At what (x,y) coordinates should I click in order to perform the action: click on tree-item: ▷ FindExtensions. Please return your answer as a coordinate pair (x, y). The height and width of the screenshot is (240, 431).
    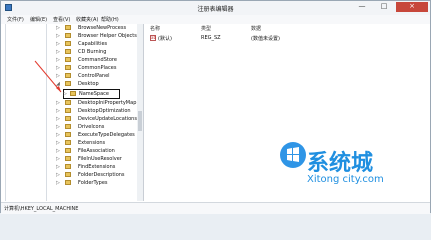
    Looking at the image, I should click on (68, 167).